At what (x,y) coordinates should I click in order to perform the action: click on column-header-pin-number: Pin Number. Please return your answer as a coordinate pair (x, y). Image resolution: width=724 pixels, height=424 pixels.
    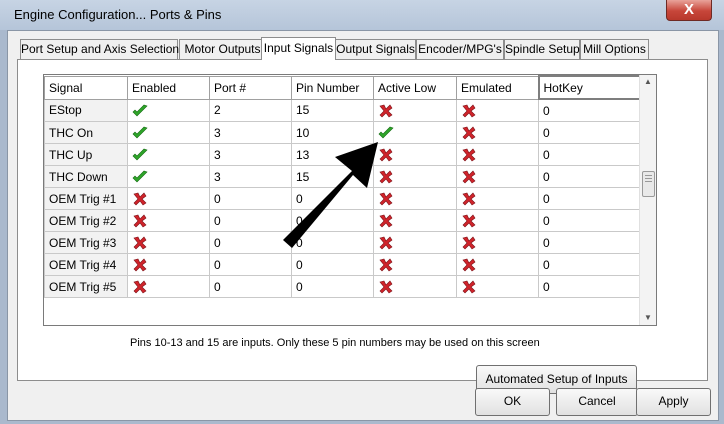
    Looking at the image, I should click on (332, 87).